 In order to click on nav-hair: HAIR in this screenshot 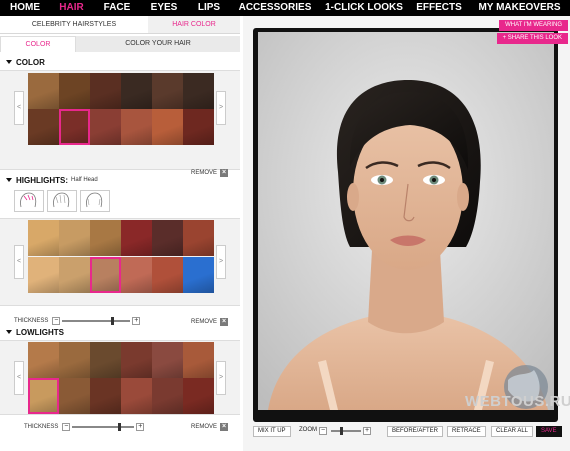, I will do `click(71, 8)`.